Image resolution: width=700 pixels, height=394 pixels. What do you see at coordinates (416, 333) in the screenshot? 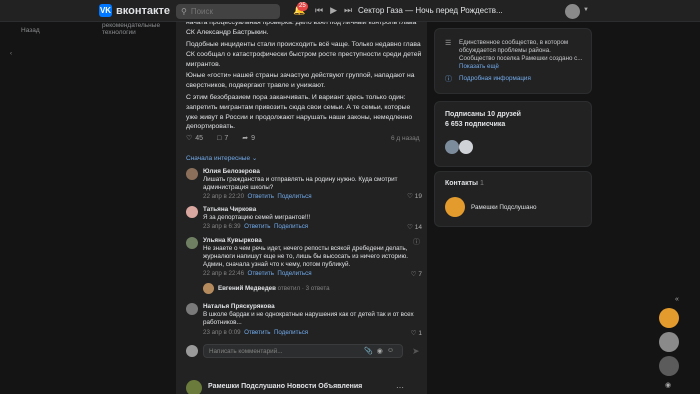
I see `comment-like-button: ♡ 1` at bounding box center [416, 333].